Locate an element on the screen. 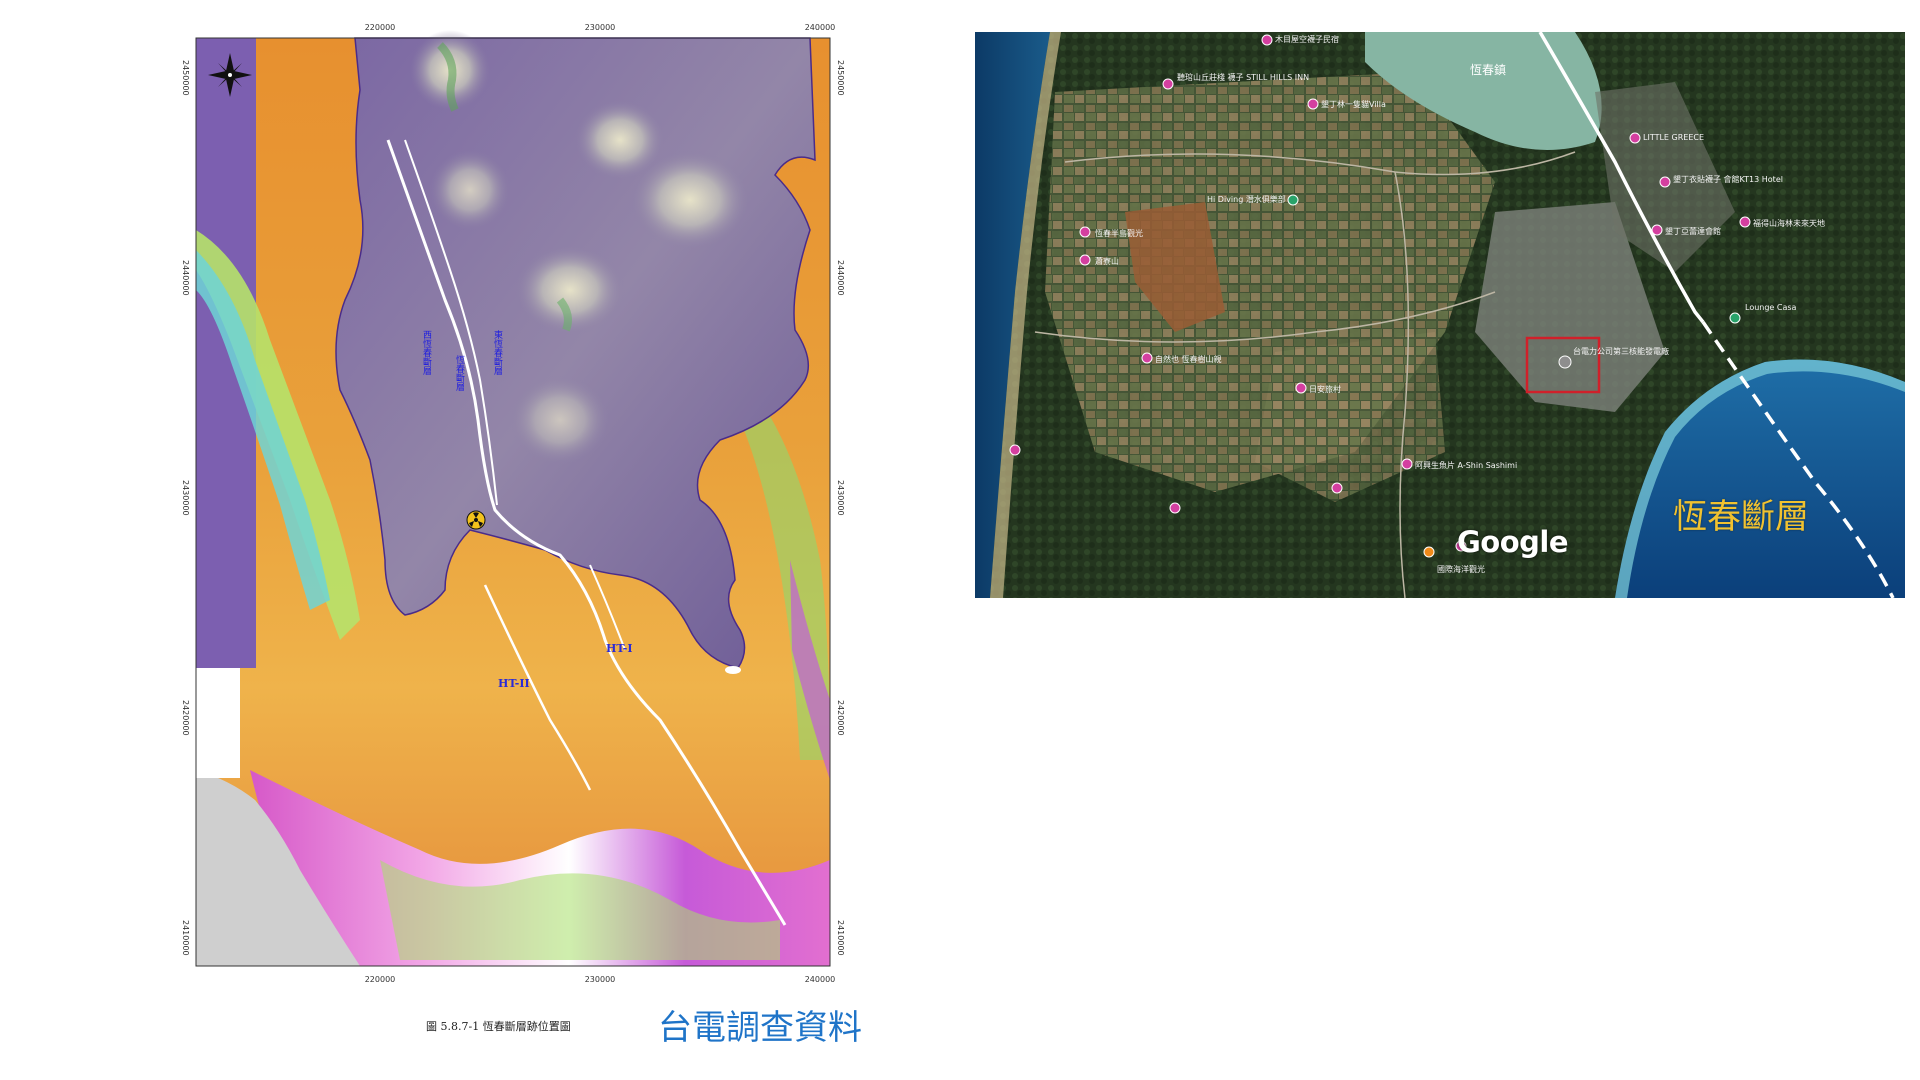  ht-ii-label: HT-II is located at coordinates (514, 683).